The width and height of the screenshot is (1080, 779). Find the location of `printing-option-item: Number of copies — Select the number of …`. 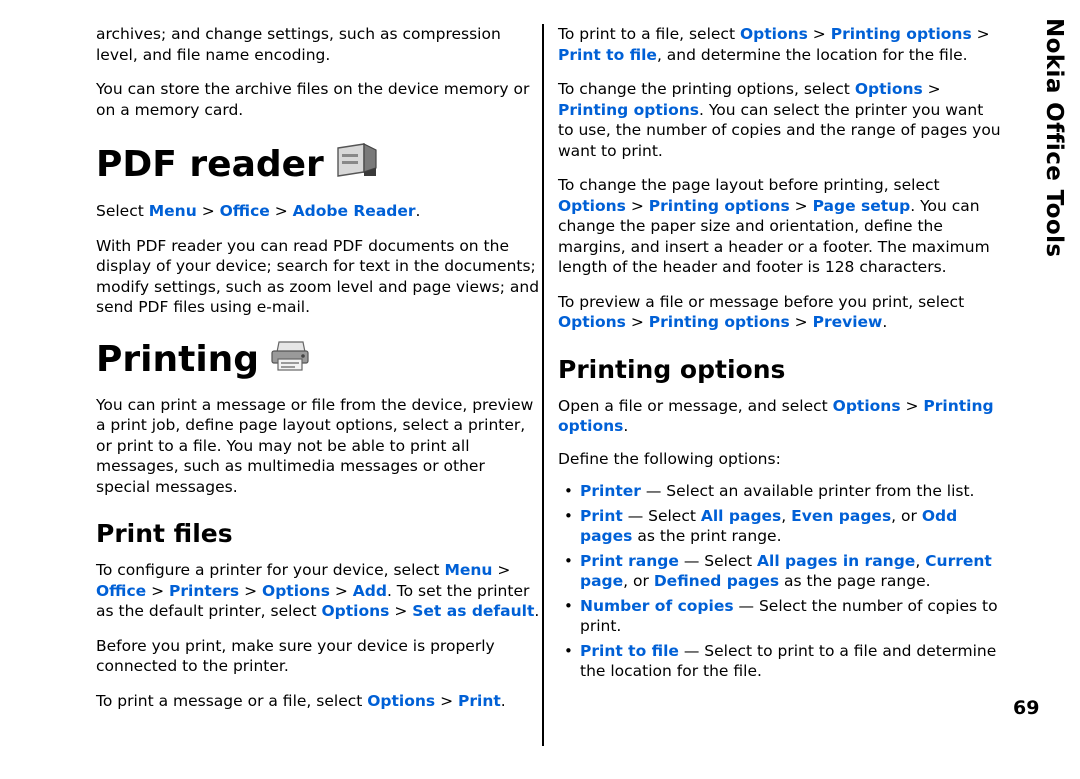

printing-option-item: Number of copies — Select the number of … is located at coordinates (780, 616).